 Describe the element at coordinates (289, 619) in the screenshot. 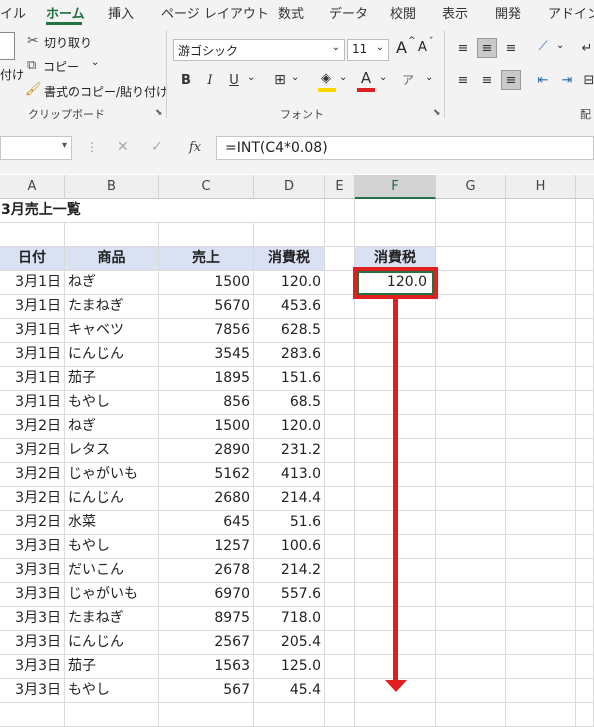

I see `tax-cell: 718.0` at that location.